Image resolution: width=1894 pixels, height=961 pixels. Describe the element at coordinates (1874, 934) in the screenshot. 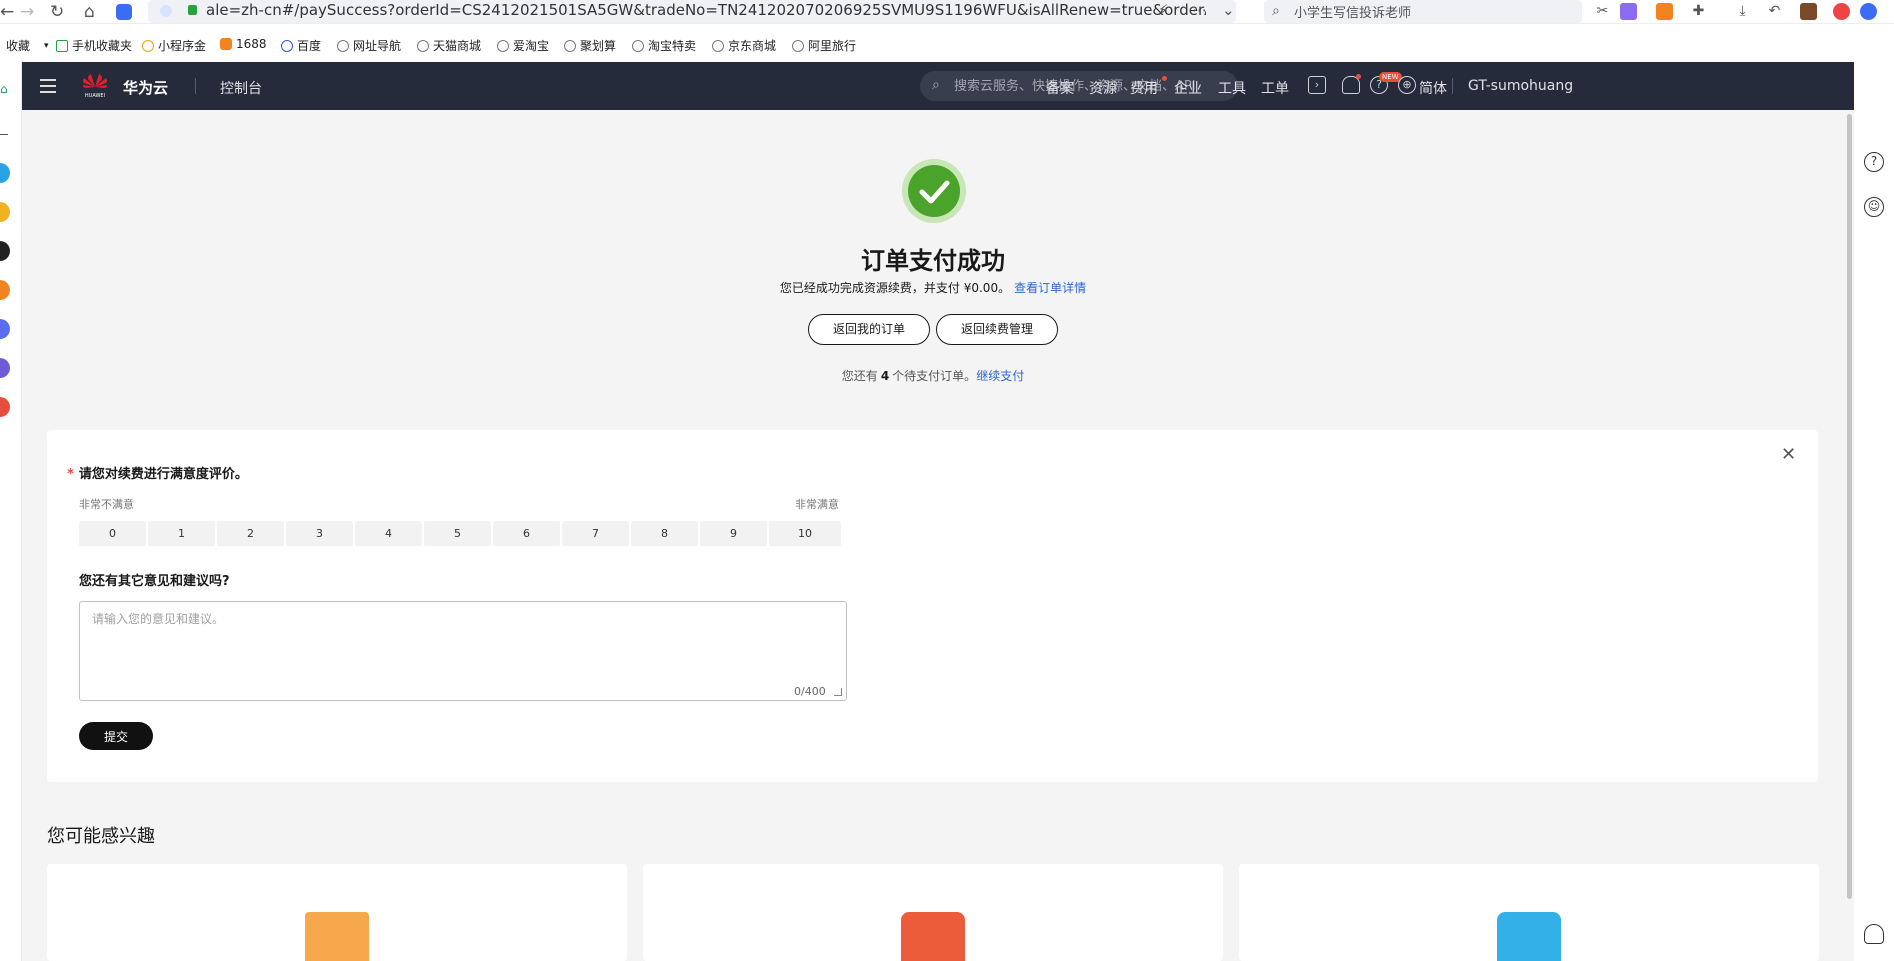

I see `headset-icon` at that location.